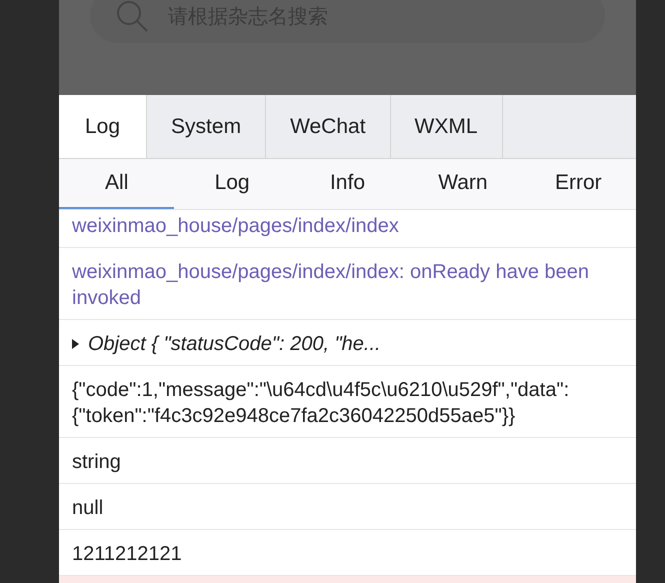 This screenshot has height=583, width=665. Describe the element at coordinates (578, 184) in the screenshot. I see `filter-tab: Error` at that location.